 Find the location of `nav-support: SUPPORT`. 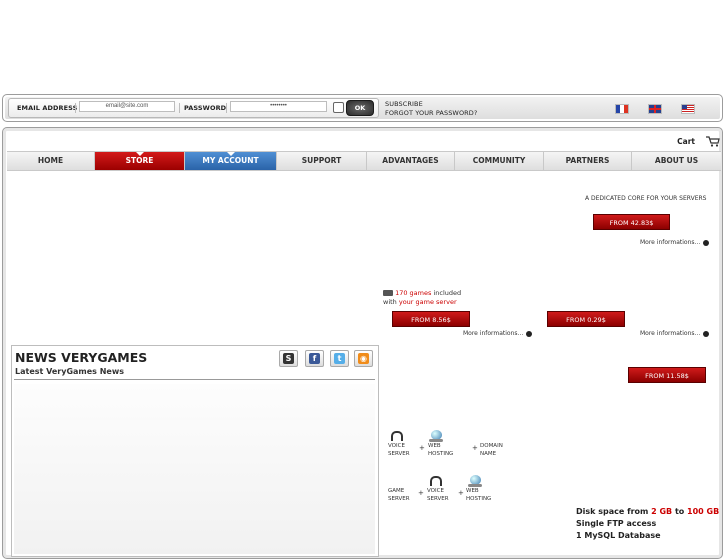

nav-support: SUPPORT is located at coordinates (322, 161).